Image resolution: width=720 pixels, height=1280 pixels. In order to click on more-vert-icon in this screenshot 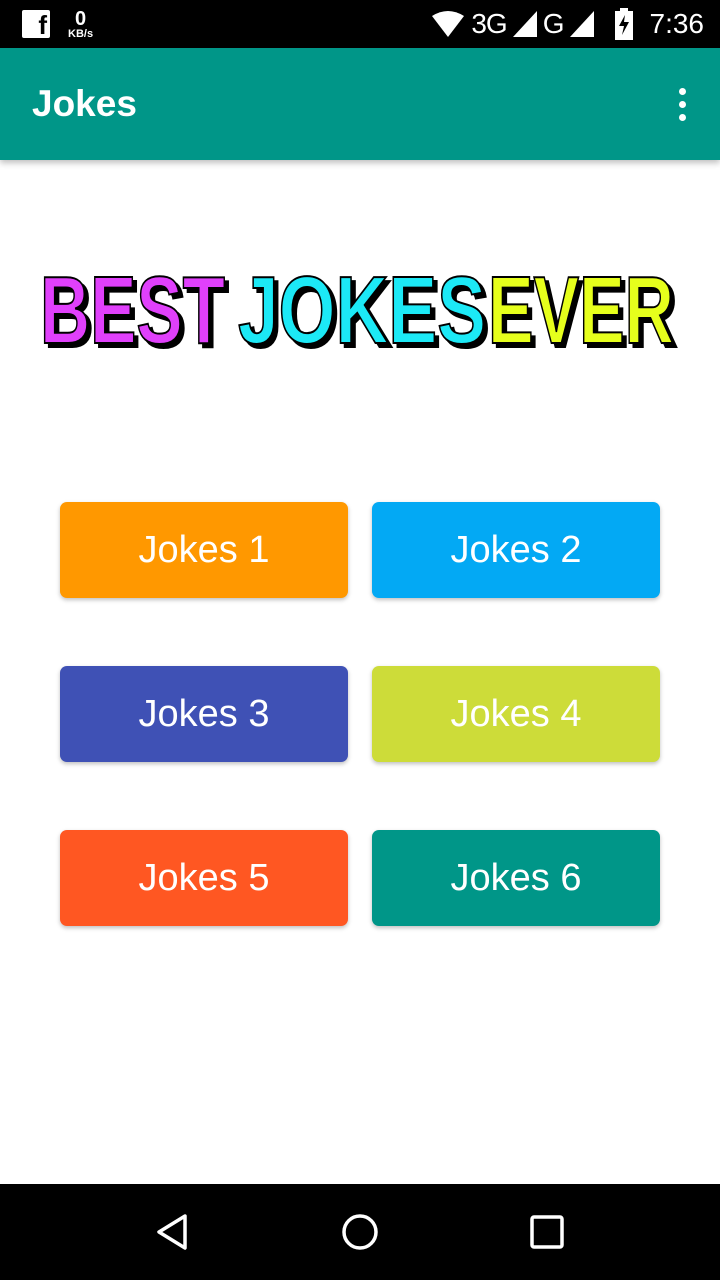, I will do `click(682, 104)`.